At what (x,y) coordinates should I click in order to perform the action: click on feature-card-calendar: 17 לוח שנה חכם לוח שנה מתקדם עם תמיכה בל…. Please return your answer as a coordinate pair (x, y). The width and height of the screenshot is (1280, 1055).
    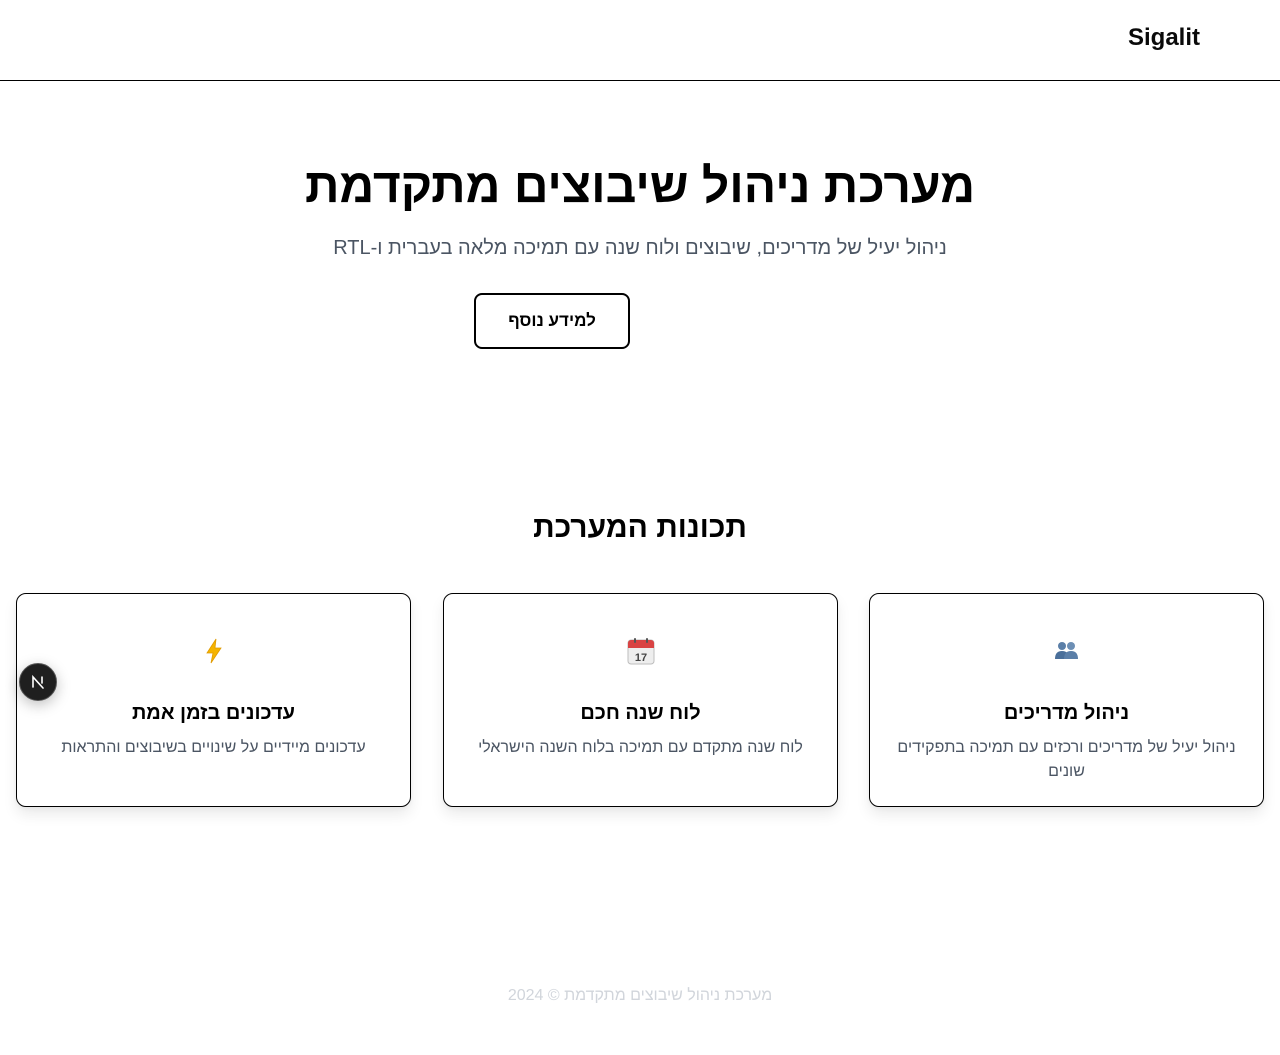
    Looking at the image, I should click on (640, 700).